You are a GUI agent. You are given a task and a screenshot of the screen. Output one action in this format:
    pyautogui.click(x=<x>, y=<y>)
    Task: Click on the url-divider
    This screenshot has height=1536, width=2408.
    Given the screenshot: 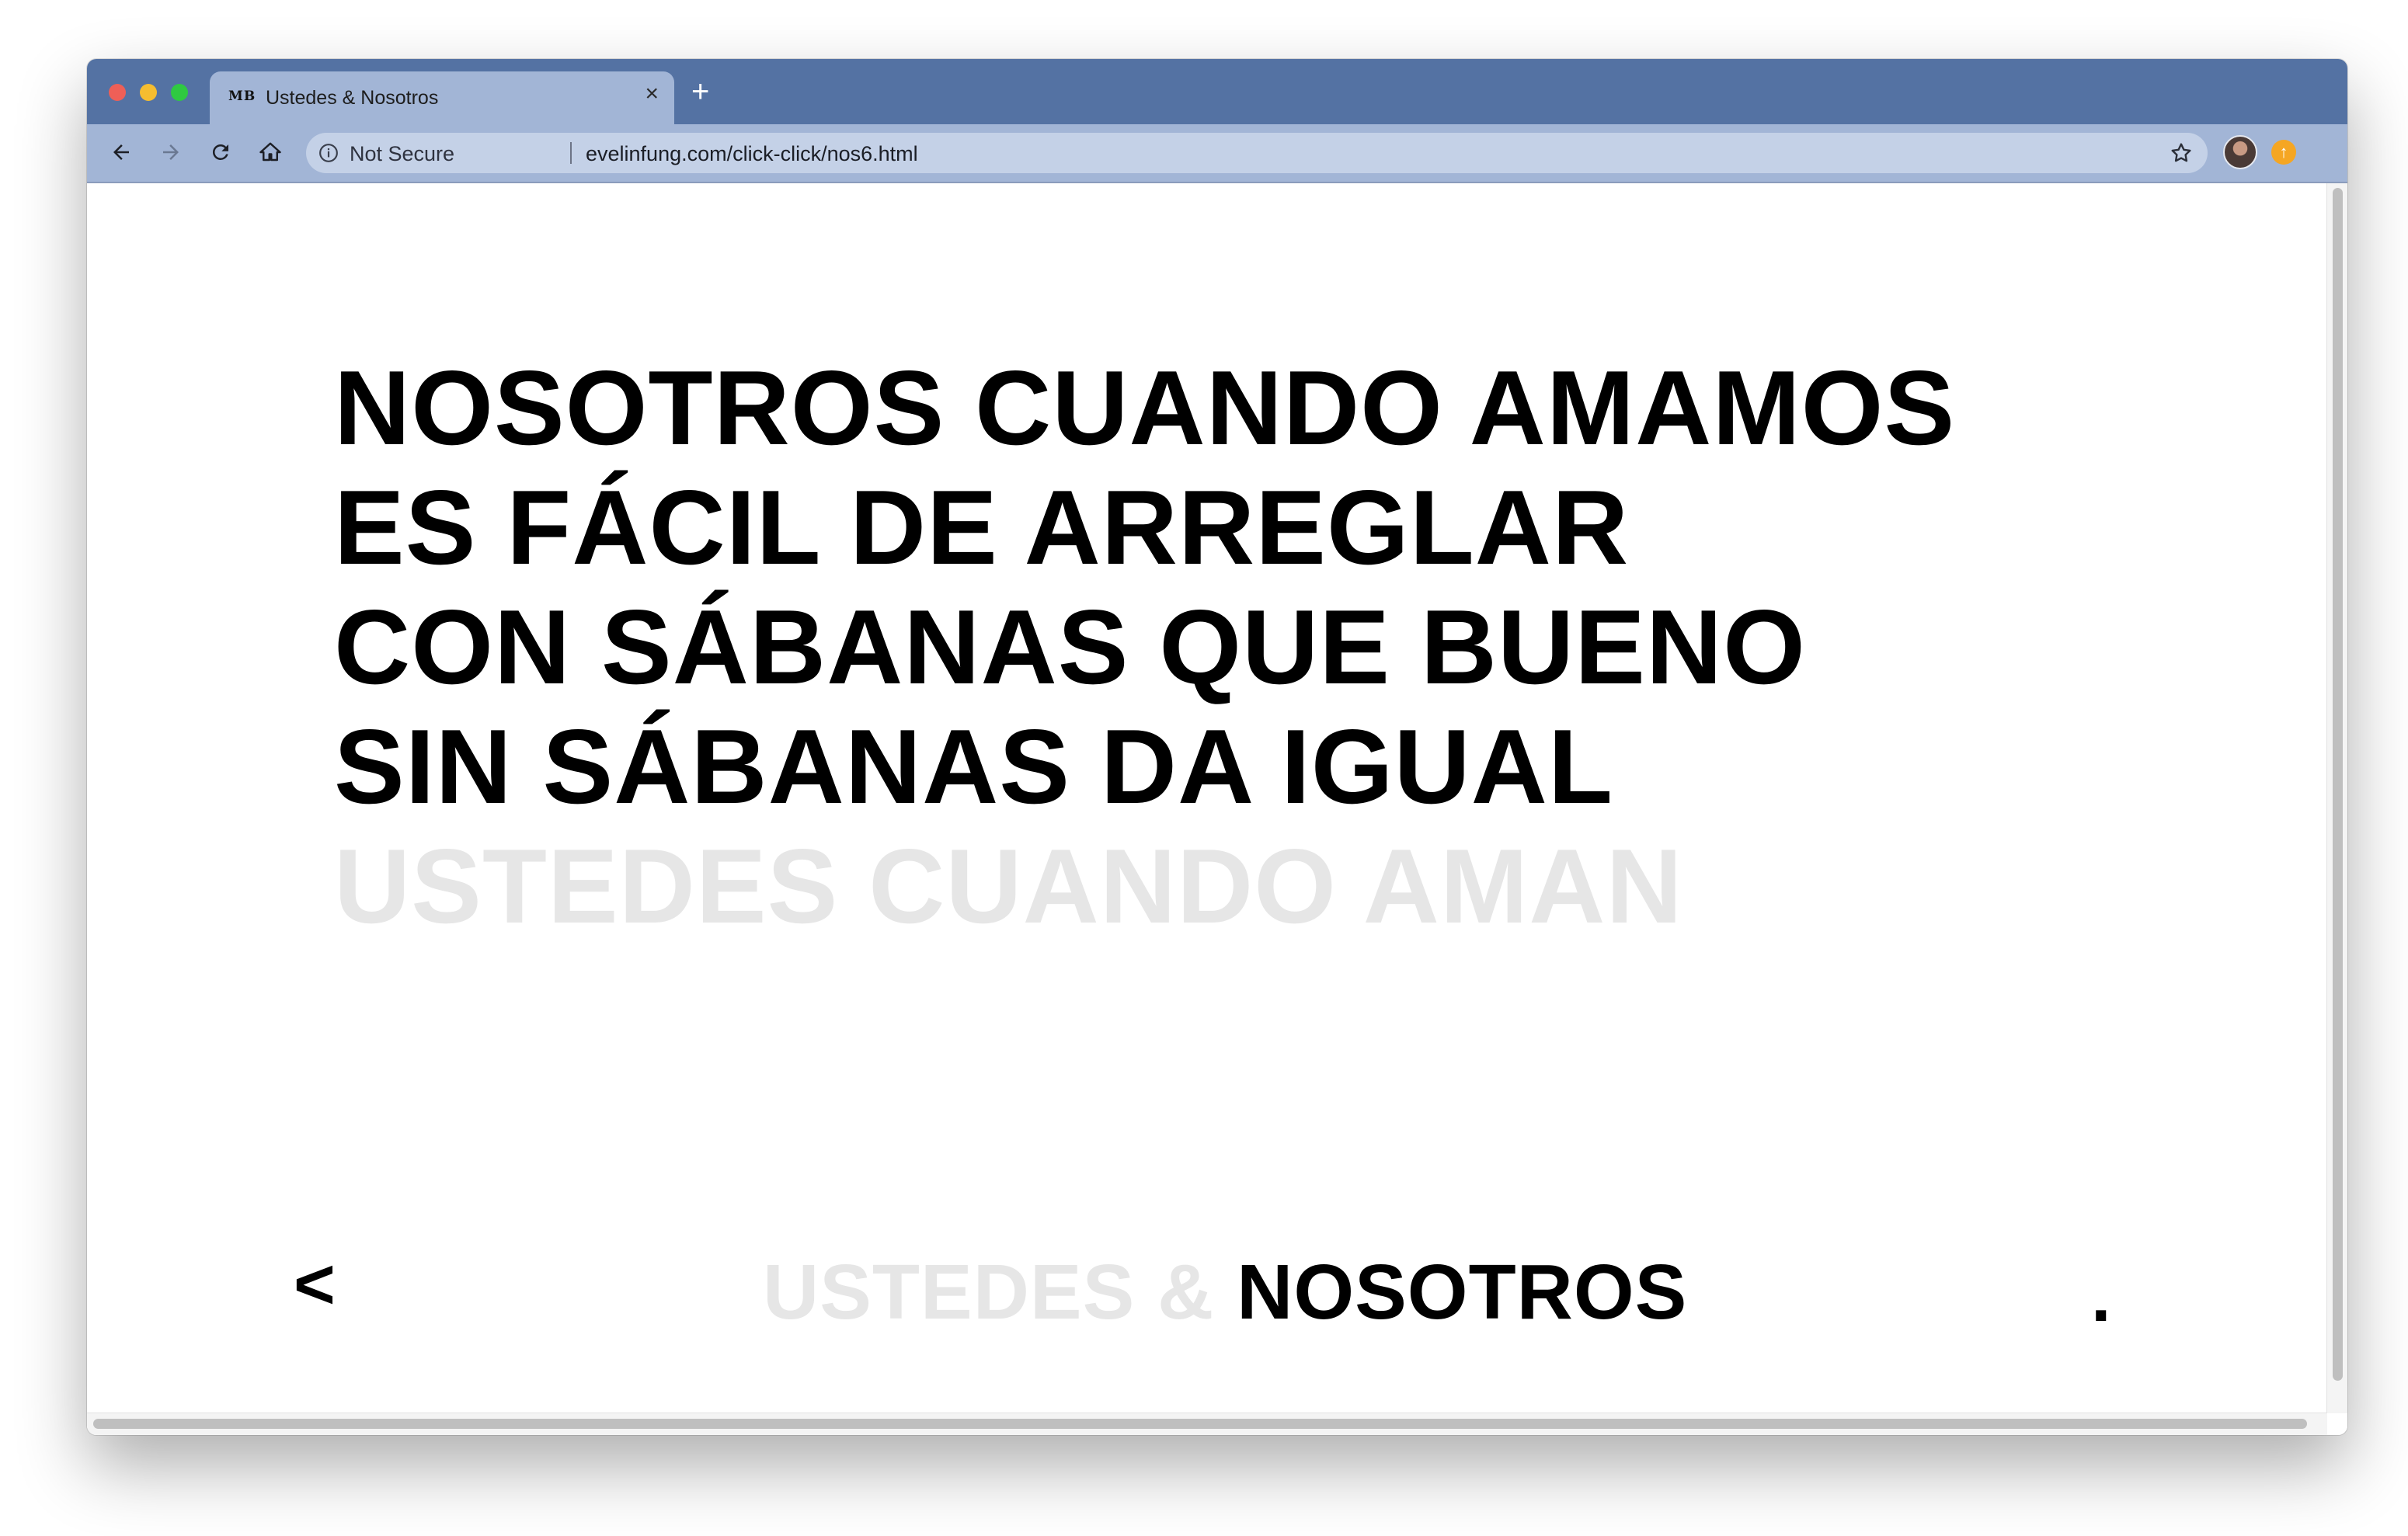 What is the action you would take?
    pyautogui.click(x=571, y=153)
    